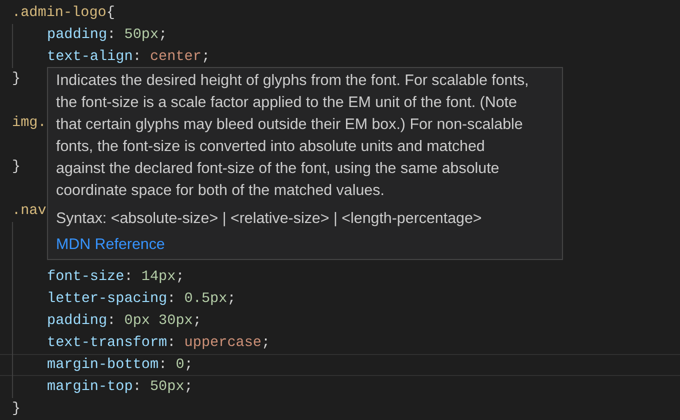 The width and height of the screenshot is (680, 420). I want to click on code-token: .admin-logo, so click(59, 13).